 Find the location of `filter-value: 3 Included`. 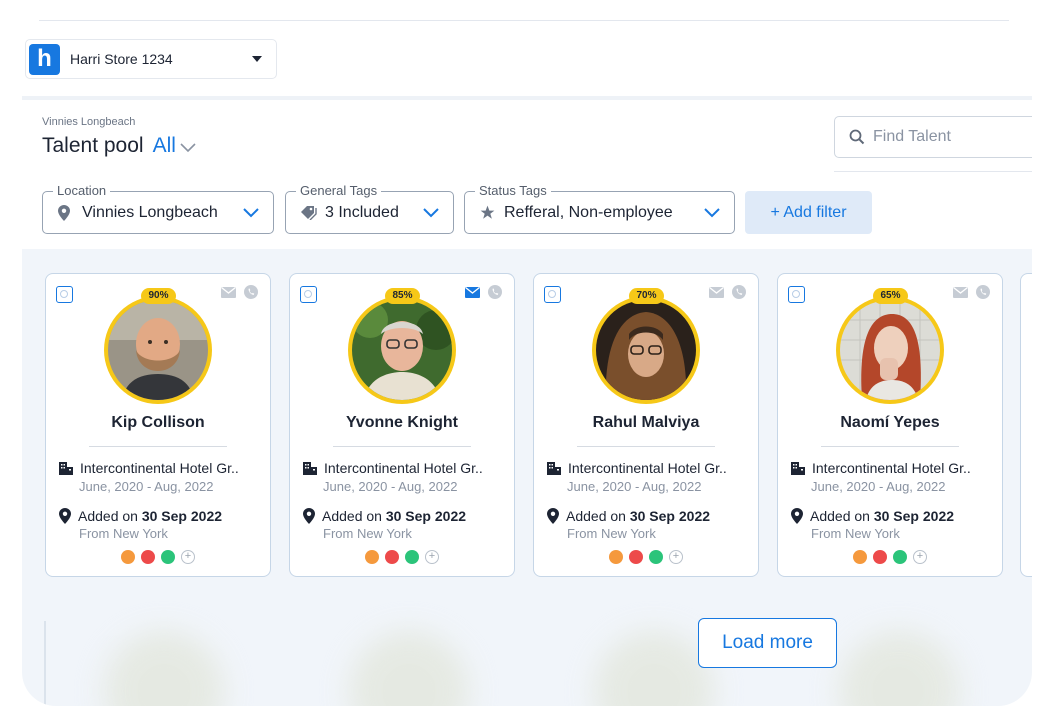

filter-value: 3 Included is located at coordinates (362, 212).